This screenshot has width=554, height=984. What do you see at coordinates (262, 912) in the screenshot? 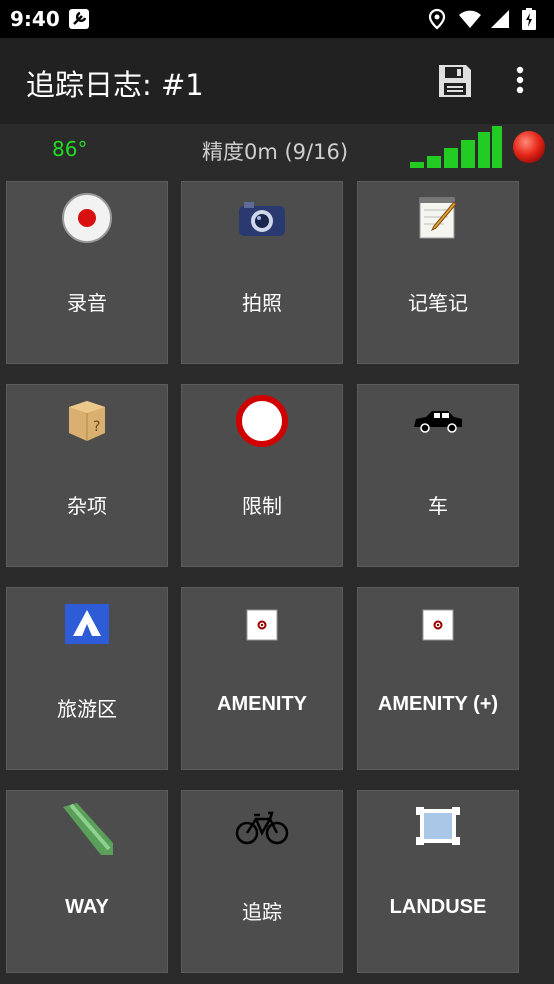
I see `tile-label: 追踪` at bounding box center [262, 912].